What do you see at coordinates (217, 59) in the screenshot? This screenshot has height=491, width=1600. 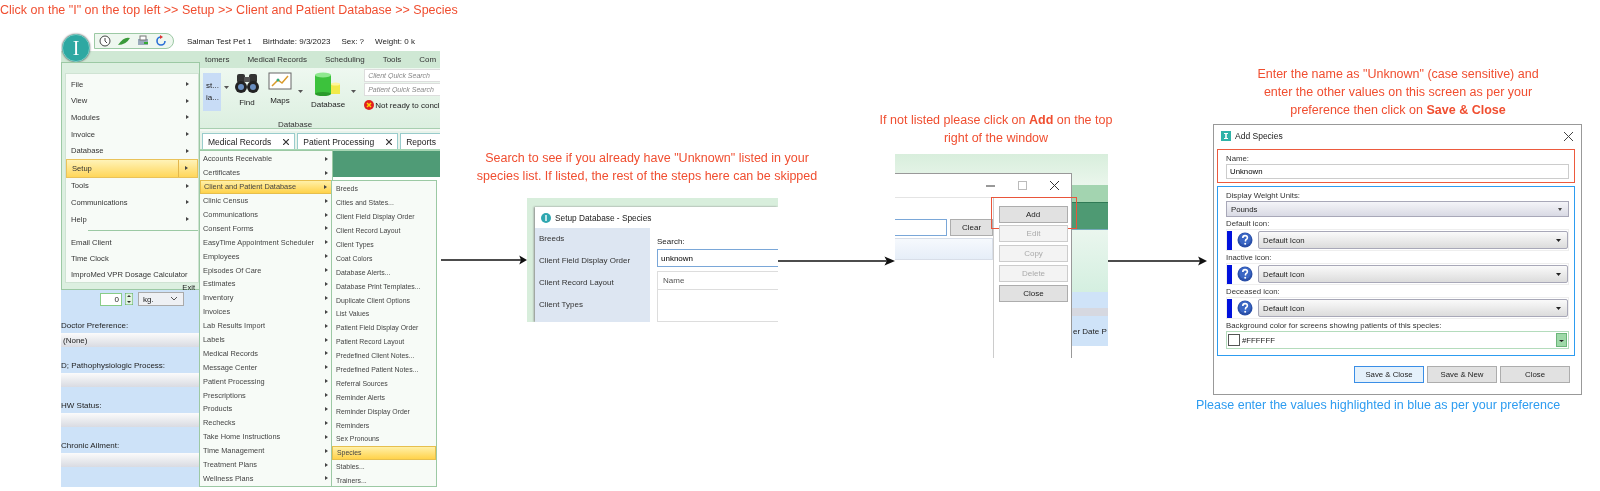 I see `ribbon-tab: tomers` at bounding box center [217, 59].